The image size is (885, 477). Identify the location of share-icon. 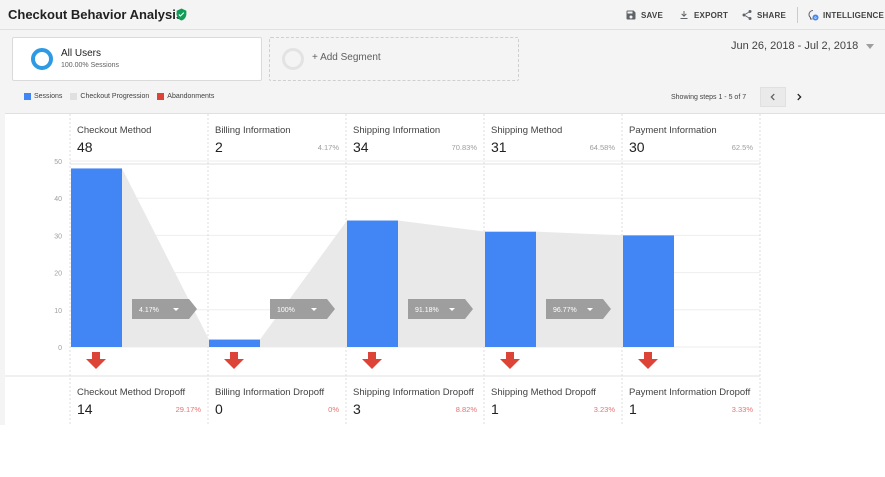
(747, 15).